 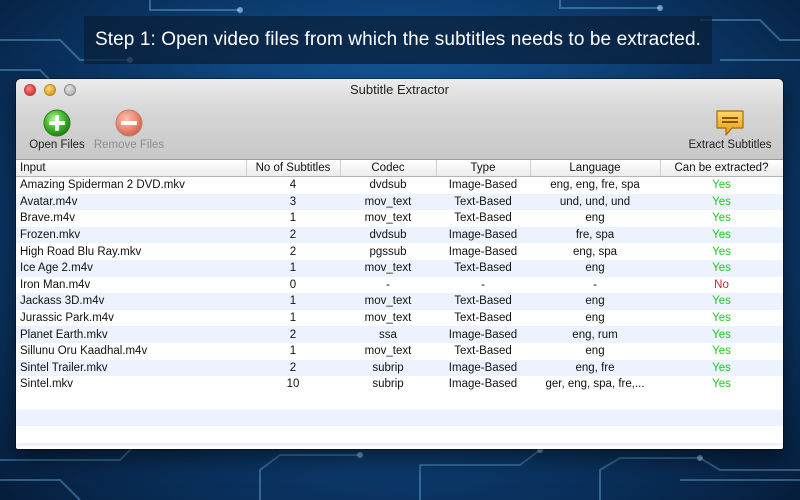 What do you see at coordinates (730, 123) in the screenshot?
I see `speech-bubble-icon` at bounding box center [730, 123].